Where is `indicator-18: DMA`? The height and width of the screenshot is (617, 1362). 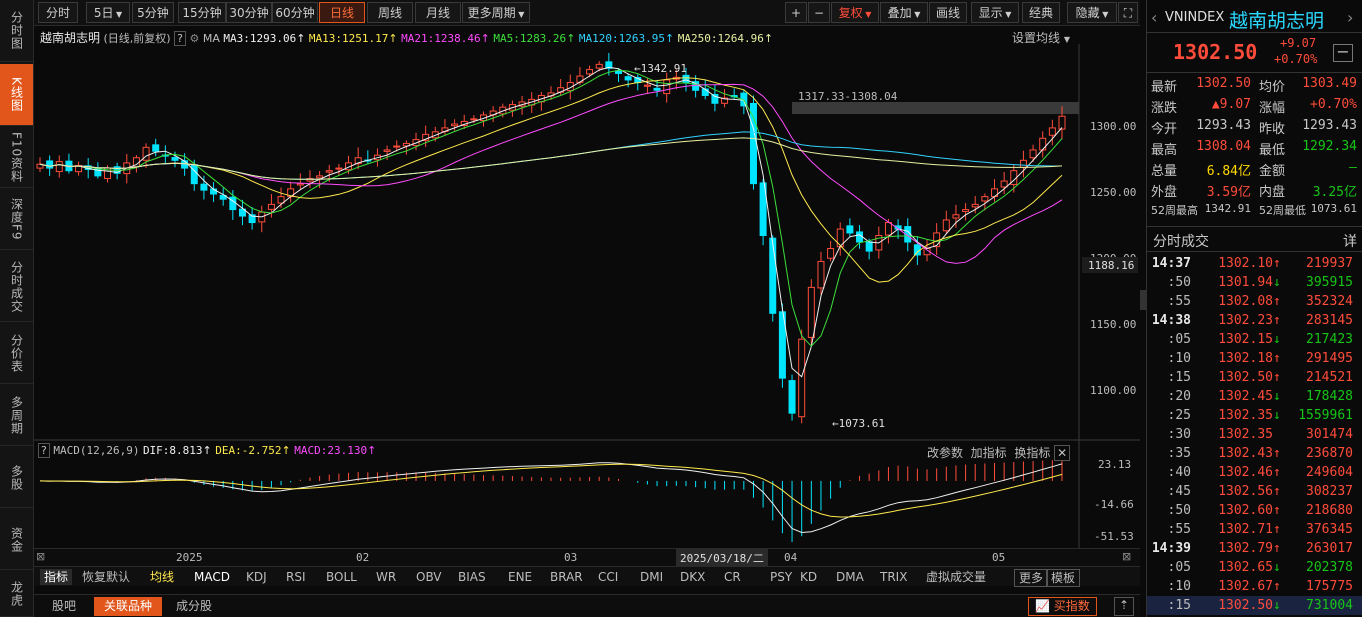 indicator-18: DMA is located at coordinates (850, 577).